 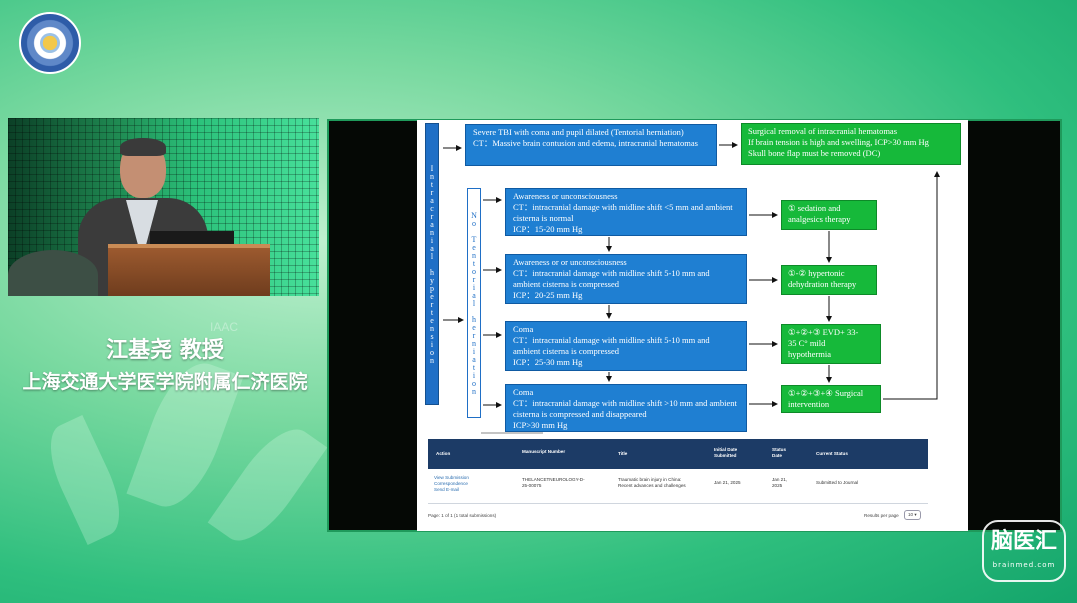 I want to click on col-manuscript-number: Manuscript Number, so click(x=543, y=452).